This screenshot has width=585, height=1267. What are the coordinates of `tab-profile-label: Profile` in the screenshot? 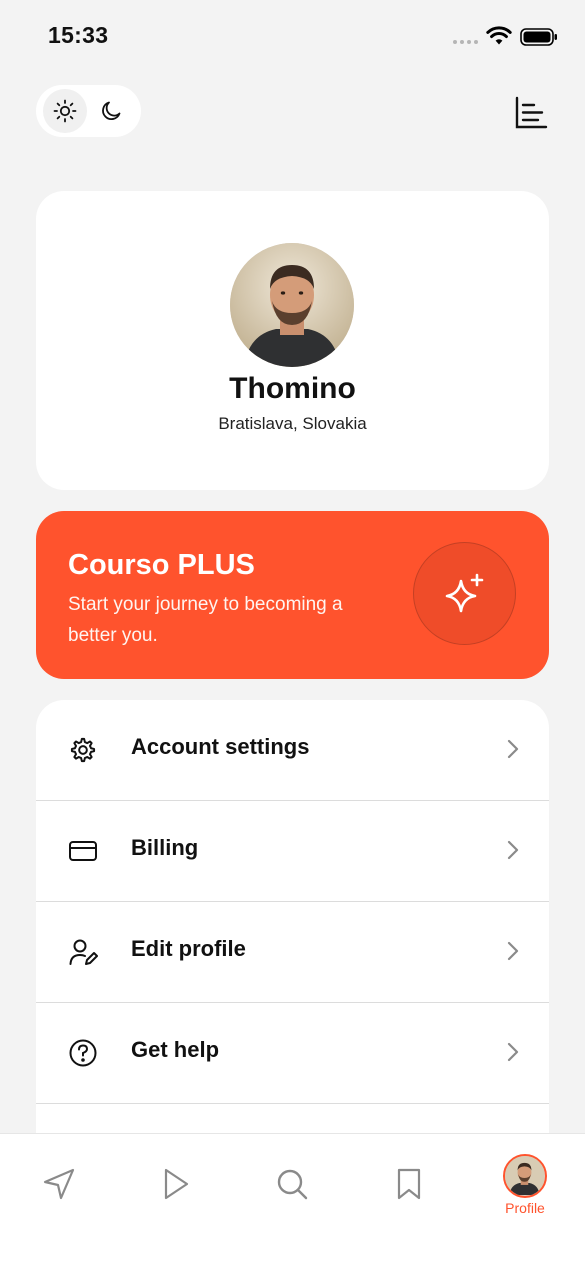 It's located at (525, 1208).